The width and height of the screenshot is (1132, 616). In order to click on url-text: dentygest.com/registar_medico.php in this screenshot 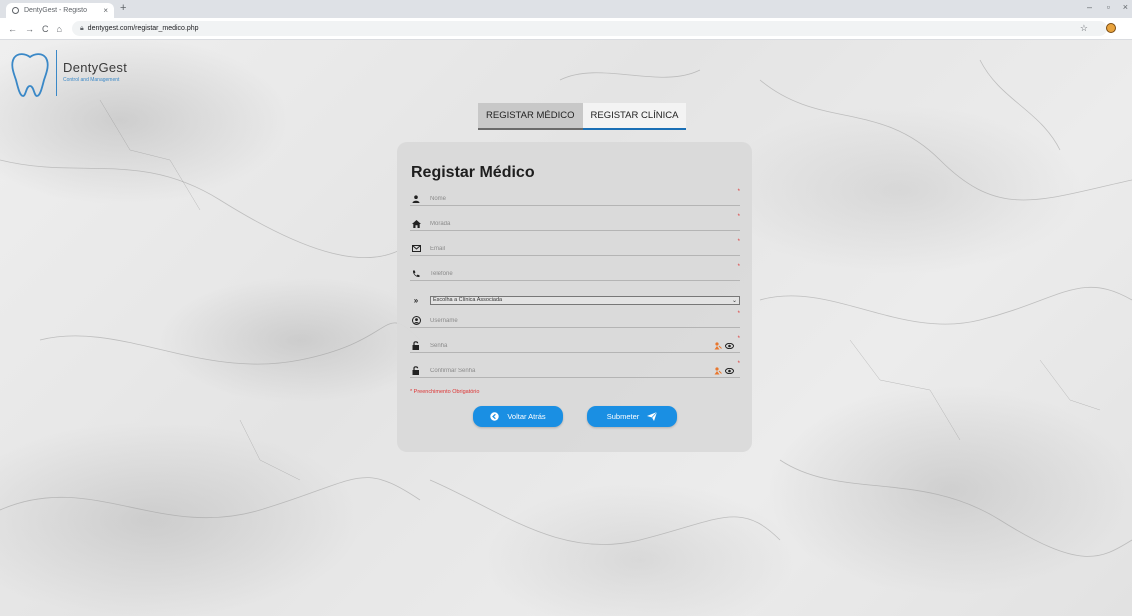, I will do `click(143, 28)`.